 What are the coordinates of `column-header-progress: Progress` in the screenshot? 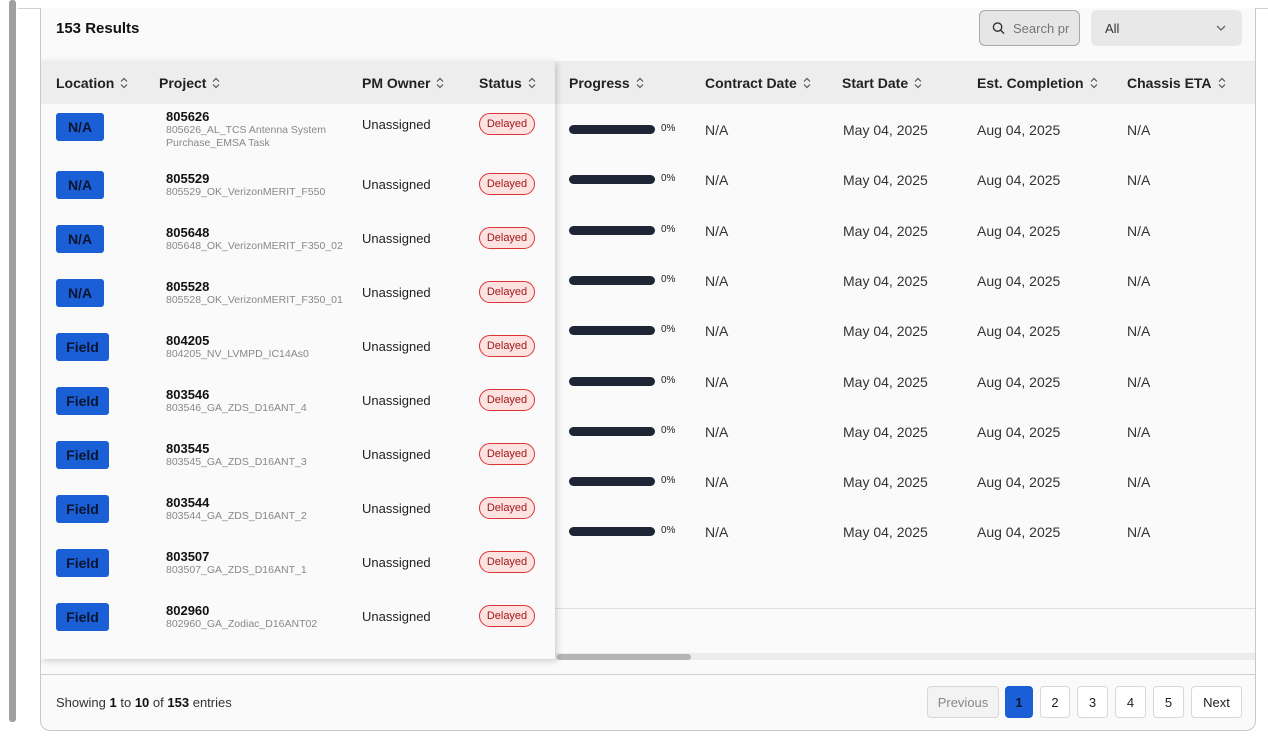 It's located at (606, 82).